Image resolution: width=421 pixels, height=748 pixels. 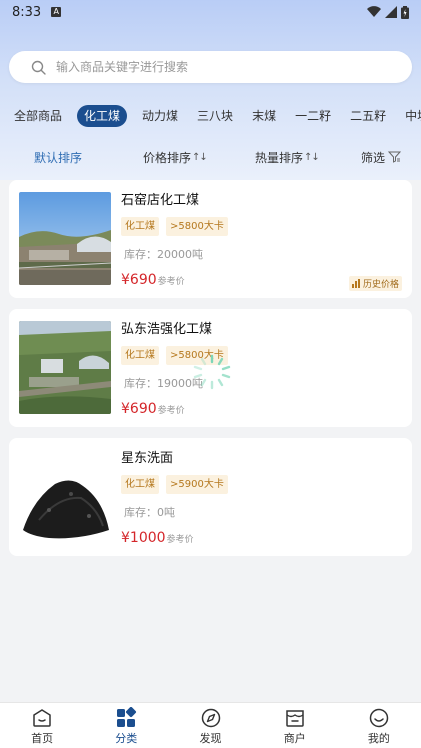 I want to click on product-stock: 库存：0吨, so click(x=149, y=512).